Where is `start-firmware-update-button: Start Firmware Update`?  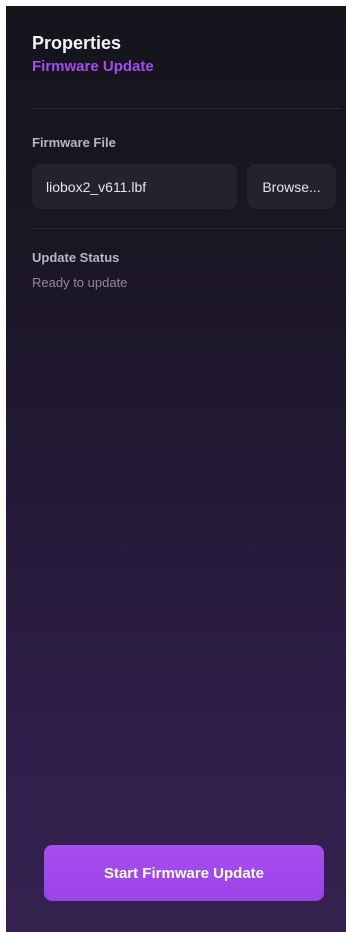 start-firmware-update-button: Start Firmware Update is located at coordinates (184, 873).